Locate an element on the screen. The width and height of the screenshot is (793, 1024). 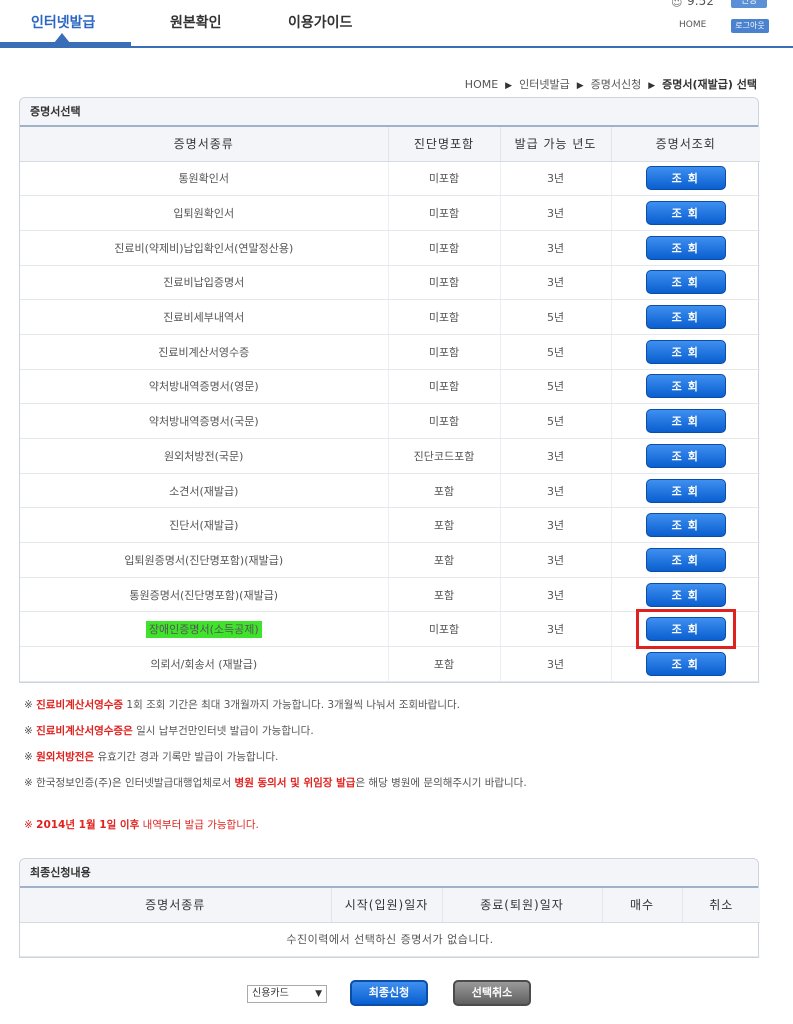
user-icon: ☺ is located at coordinates (677, 4).